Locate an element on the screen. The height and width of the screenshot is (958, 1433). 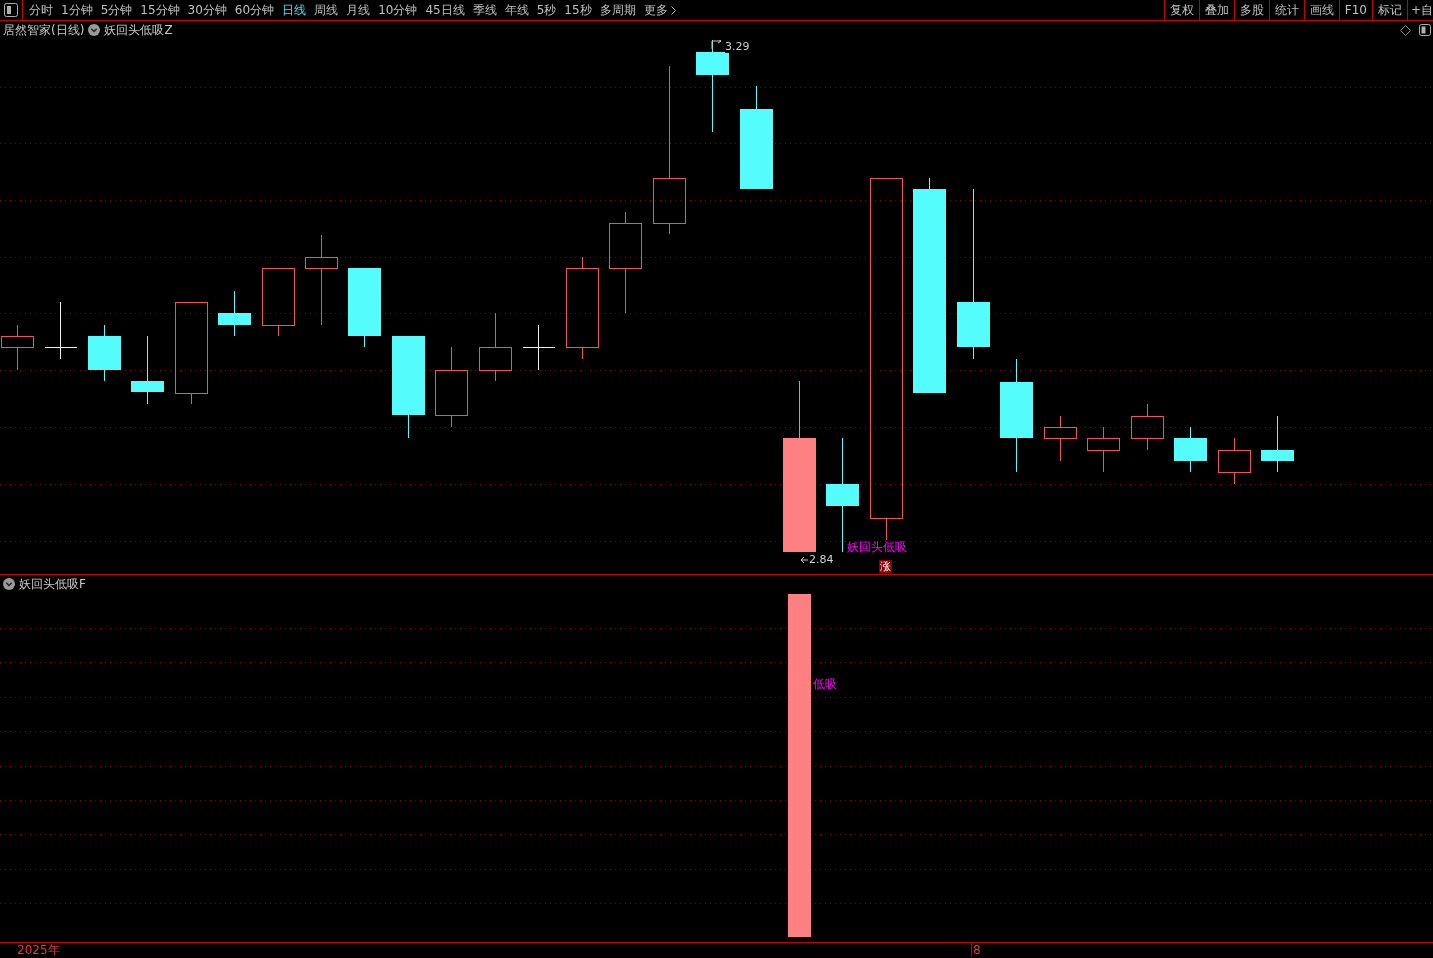
arrow-left-icon is located at coordinates (804, 560).